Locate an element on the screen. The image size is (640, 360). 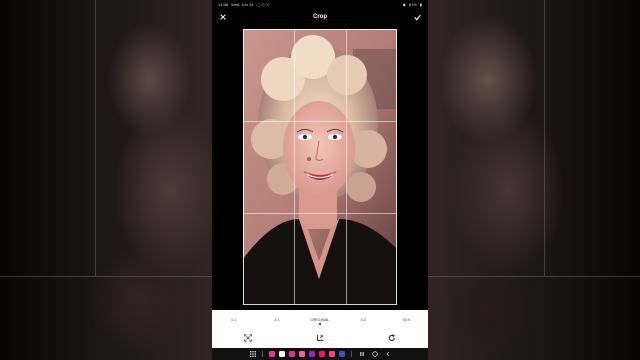
crop-tools-row is located at coordinates (320, 338).